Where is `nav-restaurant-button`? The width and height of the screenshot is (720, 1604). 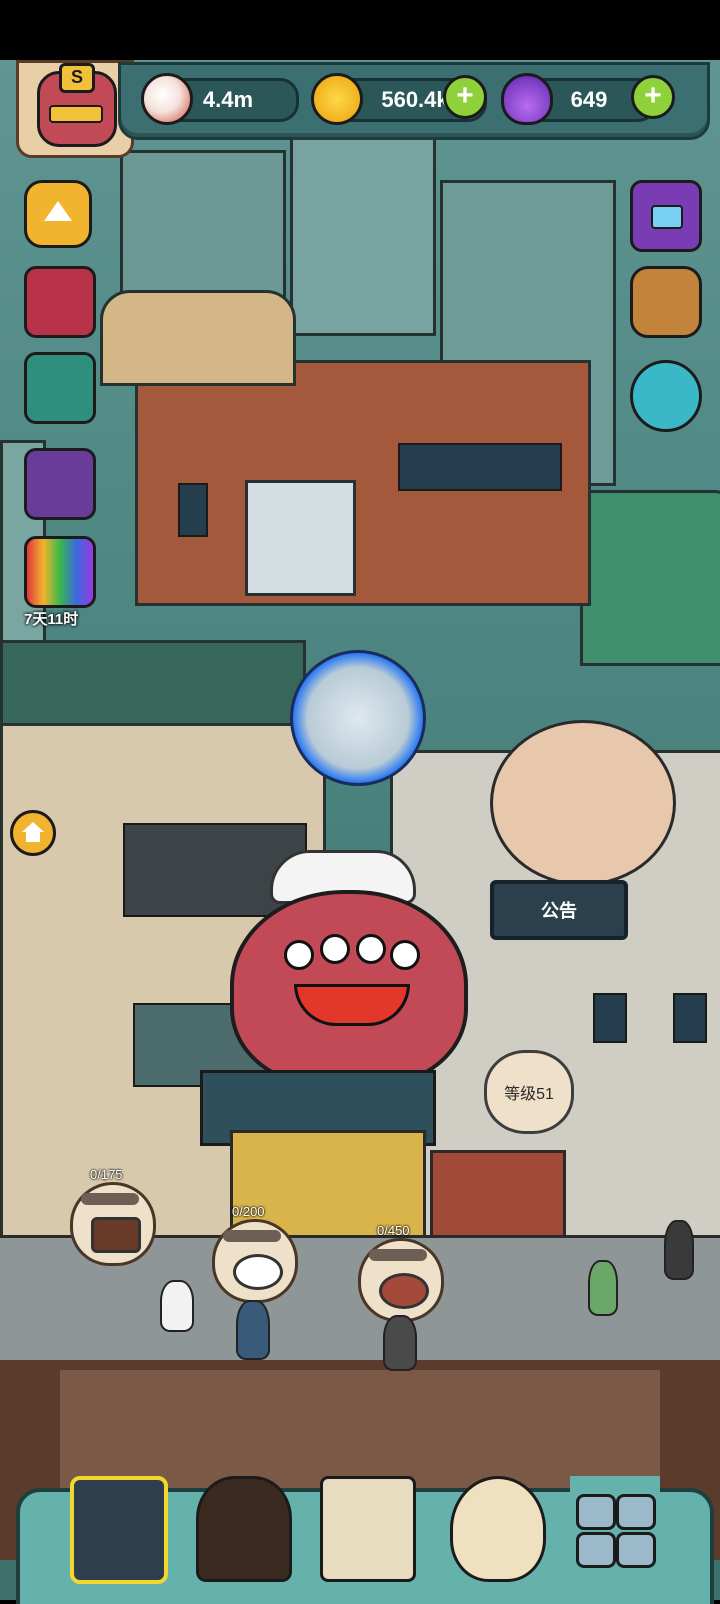 nav-restaurant-button is located at coordinates (119, 1530).